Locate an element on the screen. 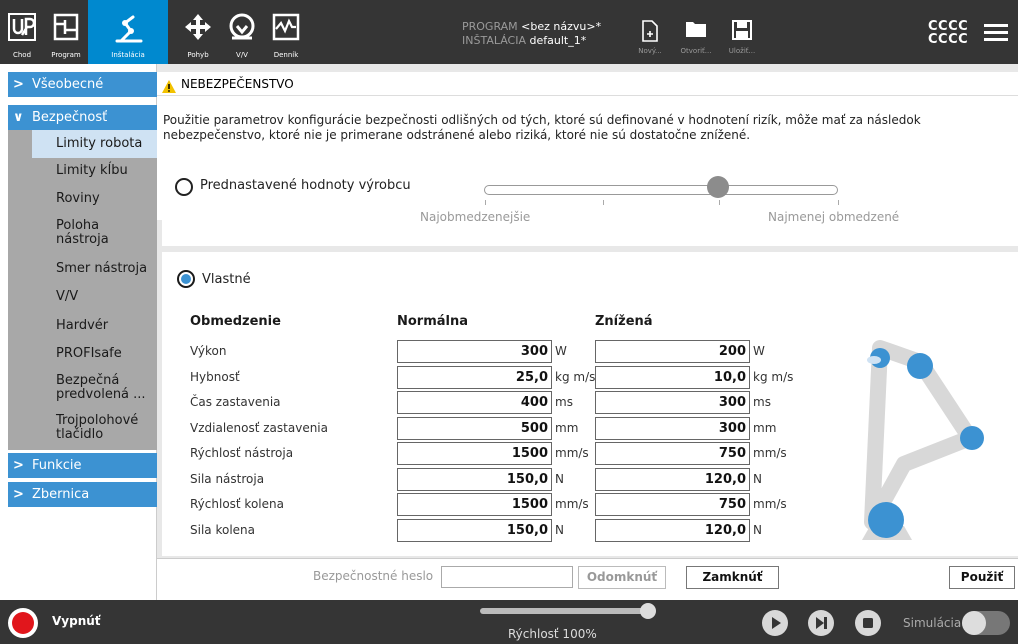 This screenshot has height=644, width=1018. reduced-unit: kg m/s is located at coordinates (773, 376).